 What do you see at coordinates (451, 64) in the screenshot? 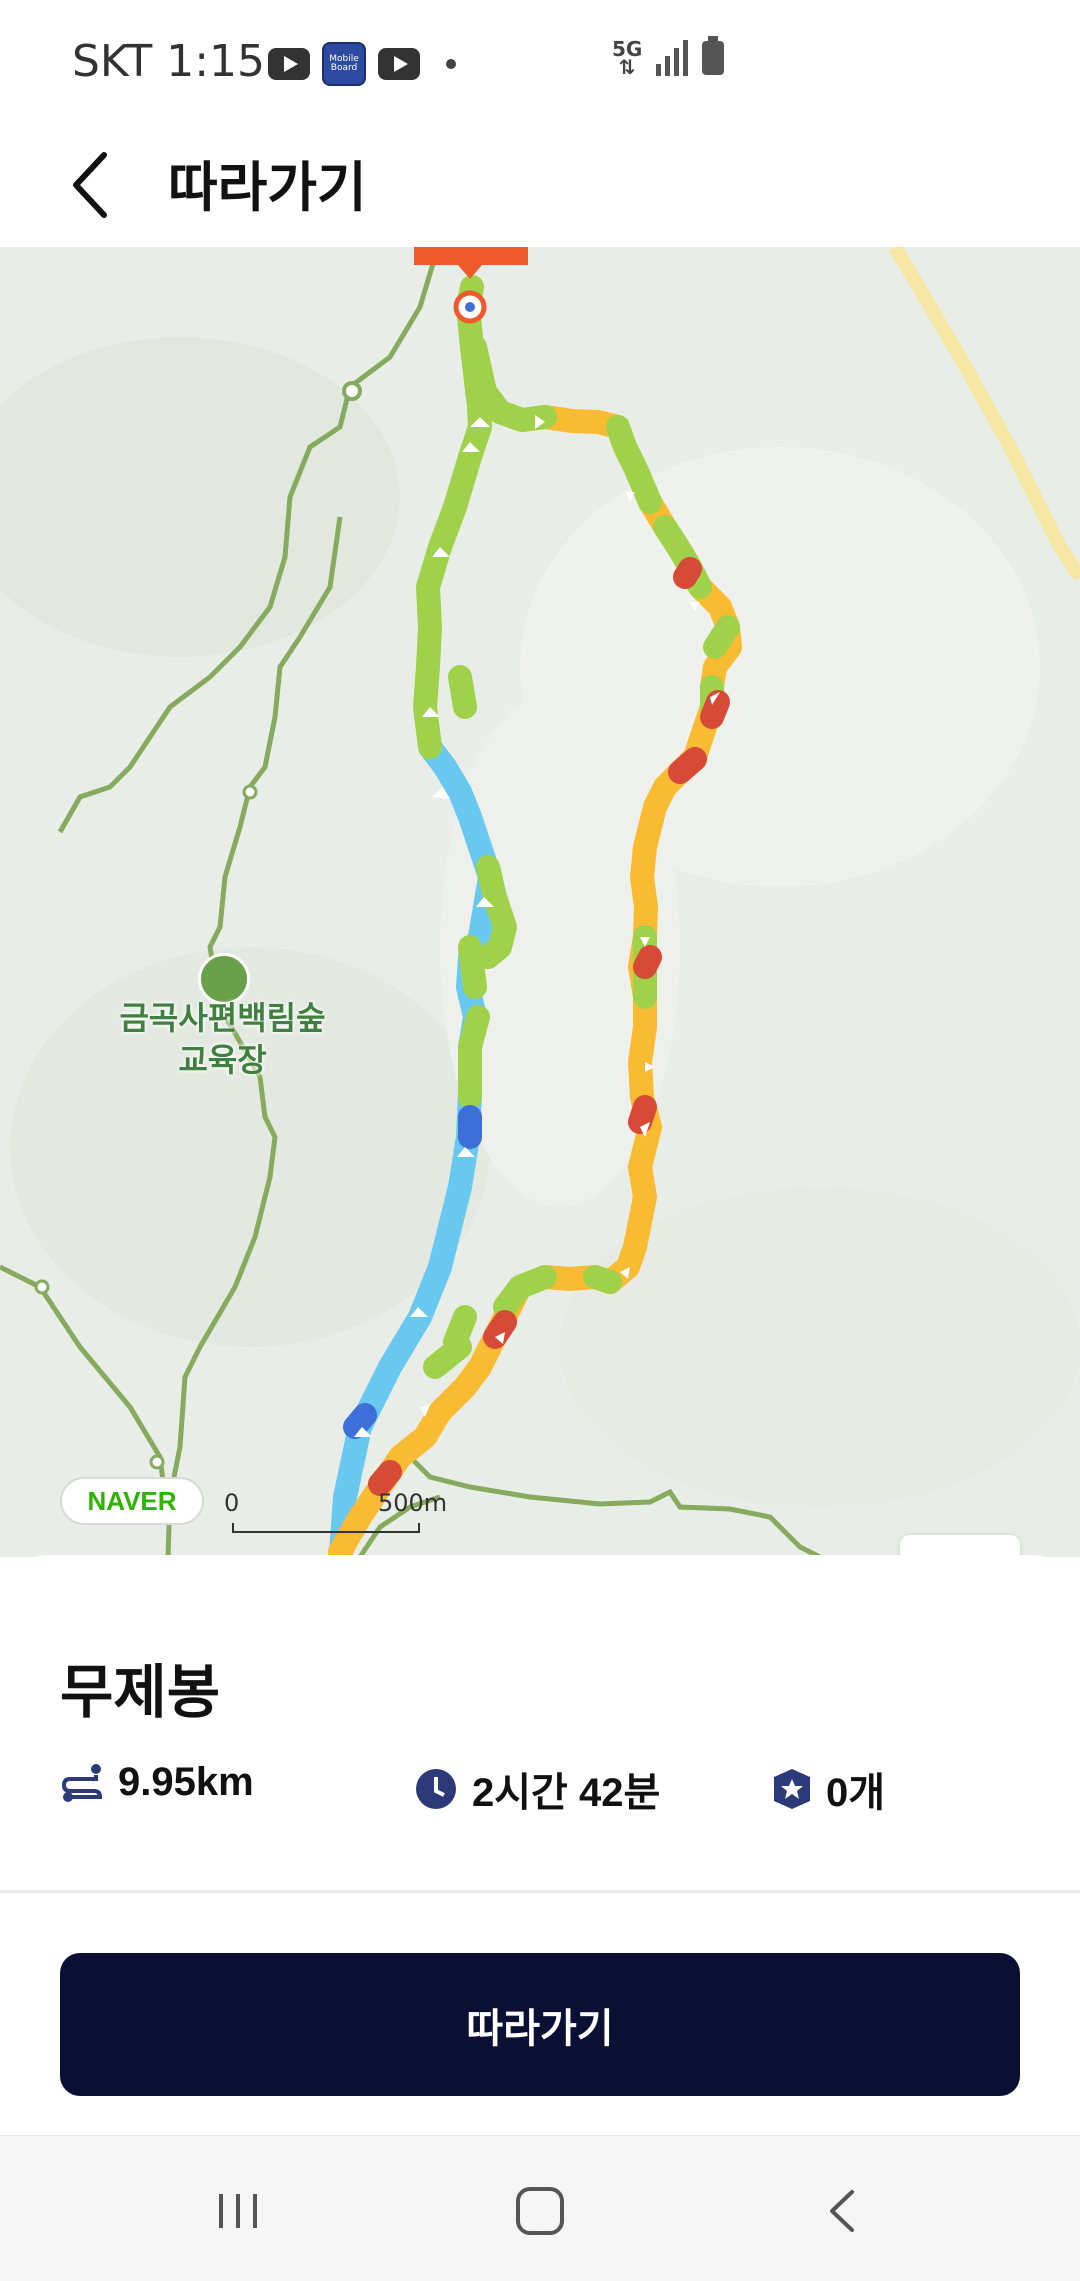
I see `more-notifications-dot` at bounding box center [451, 64].